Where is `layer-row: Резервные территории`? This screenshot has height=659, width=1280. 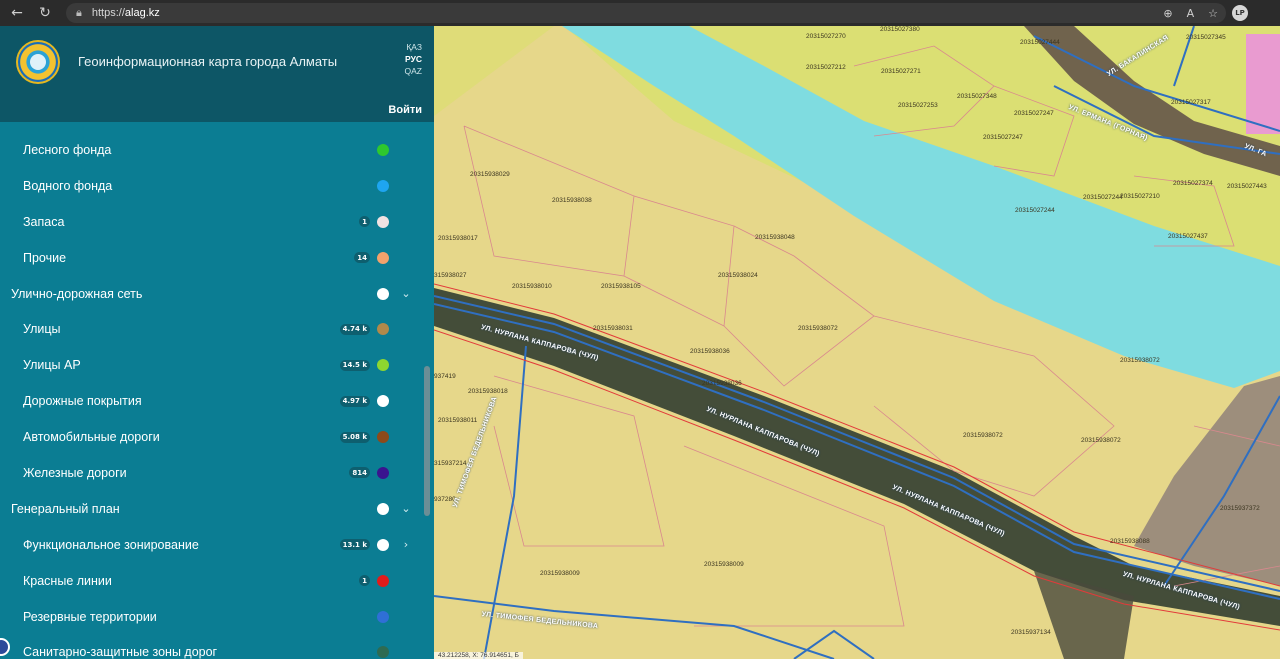 layer-row: Резервные территории is located at coordinates (217, 617).